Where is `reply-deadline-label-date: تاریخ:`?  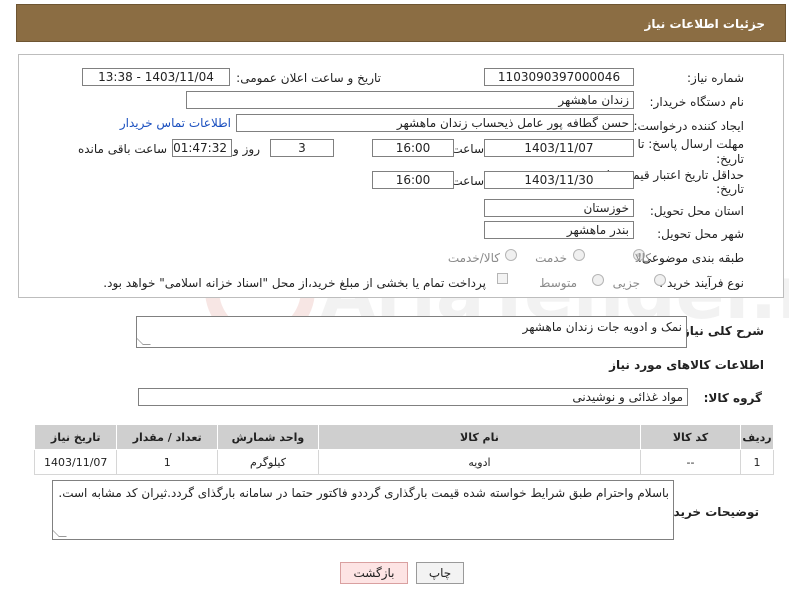
reply-deadline-label-date: تاریخ: is located at coordinates (730, 159).